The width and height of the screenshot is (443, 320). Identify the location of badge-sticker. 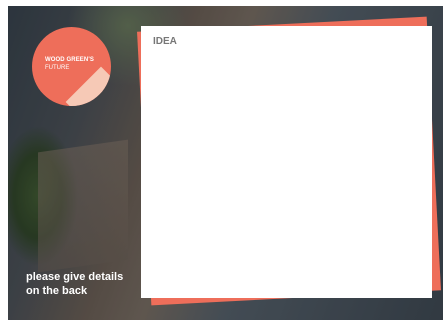
(71, 66).